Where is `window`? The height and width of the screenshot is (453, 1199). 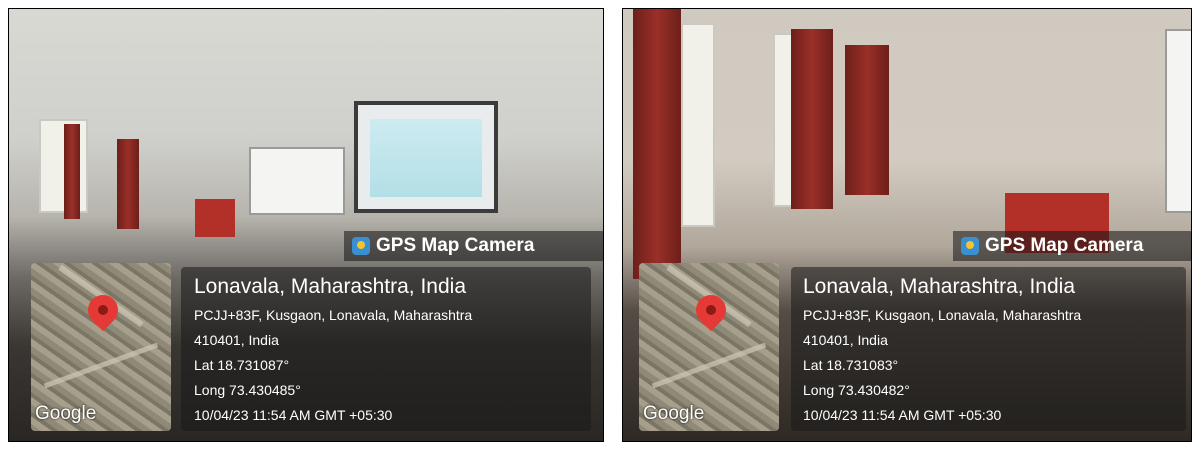 window is located at coordinates (698, 125).